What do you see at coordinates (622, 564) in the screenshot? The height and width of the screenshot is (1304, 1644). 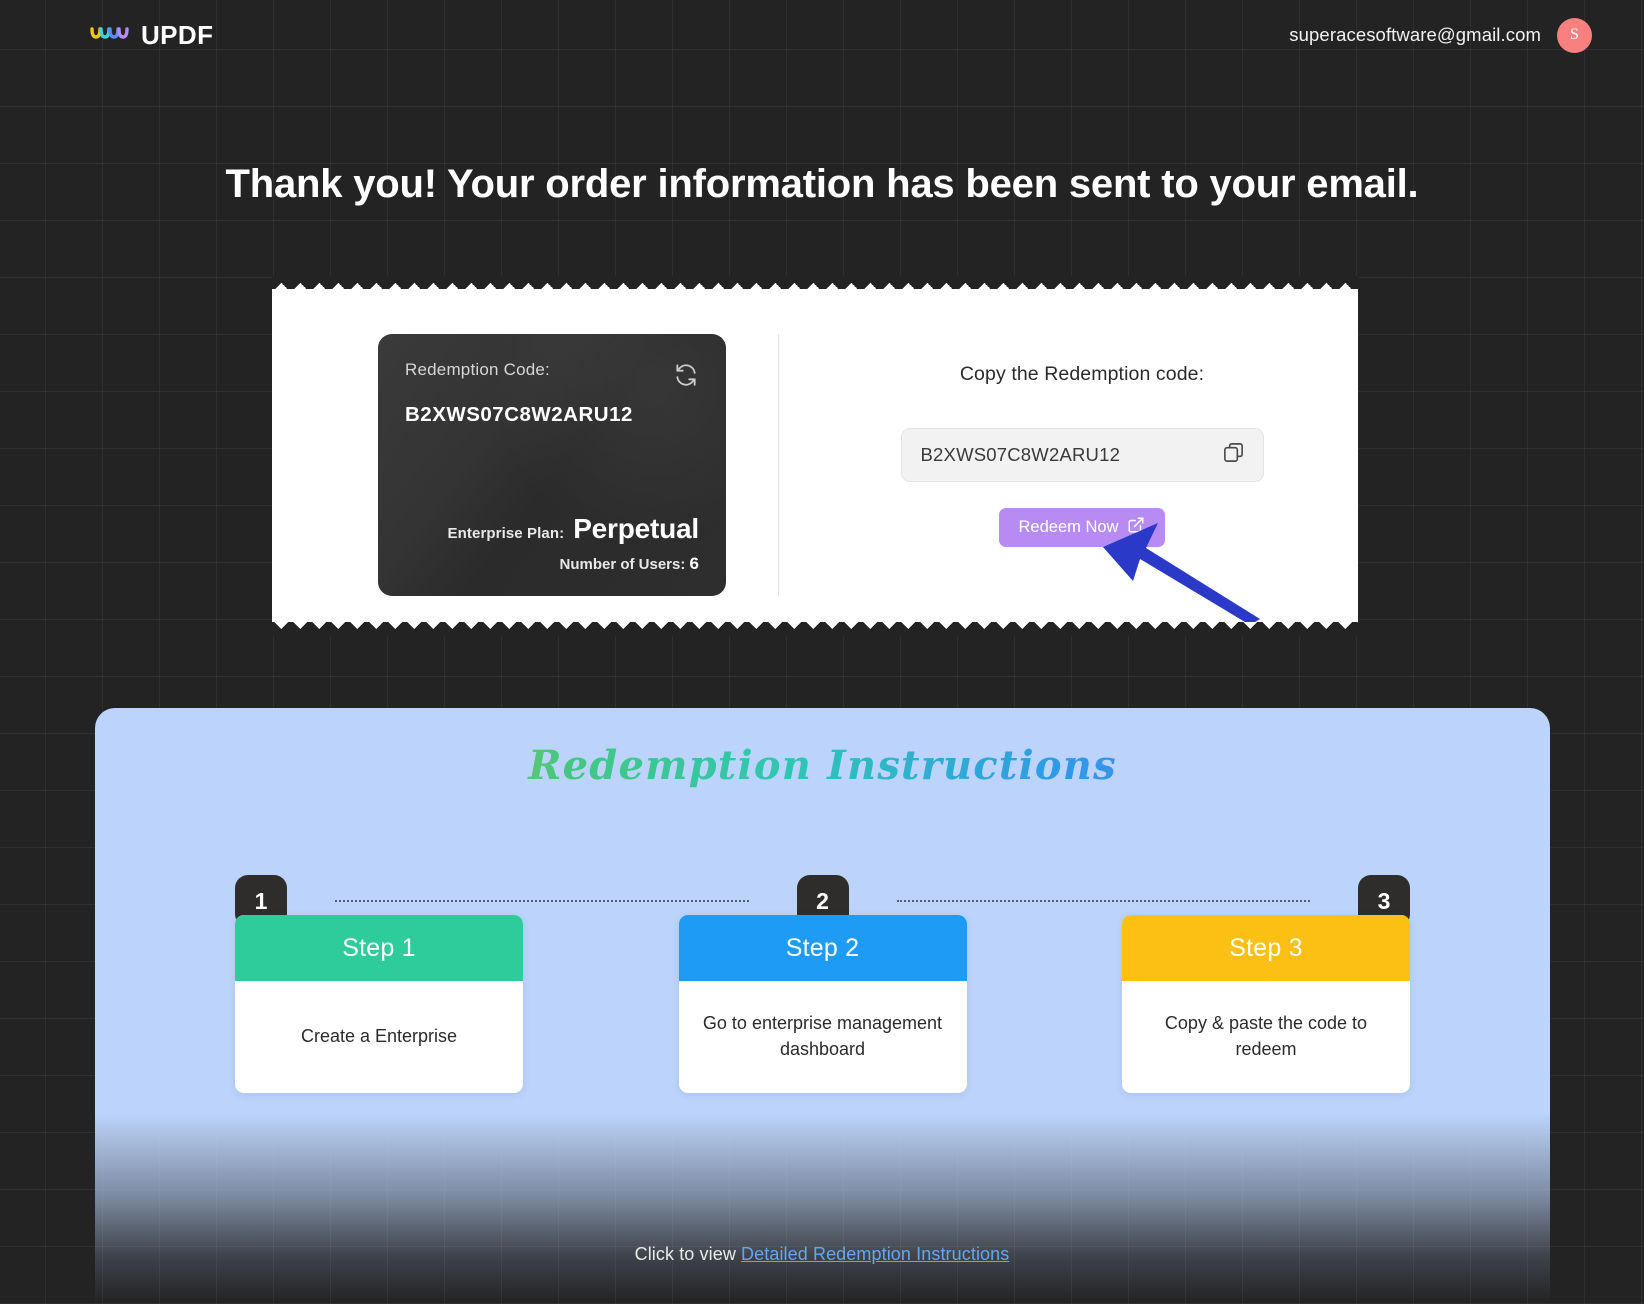 I see `users-label: Number of Users:` at bounding box center [622, 564].